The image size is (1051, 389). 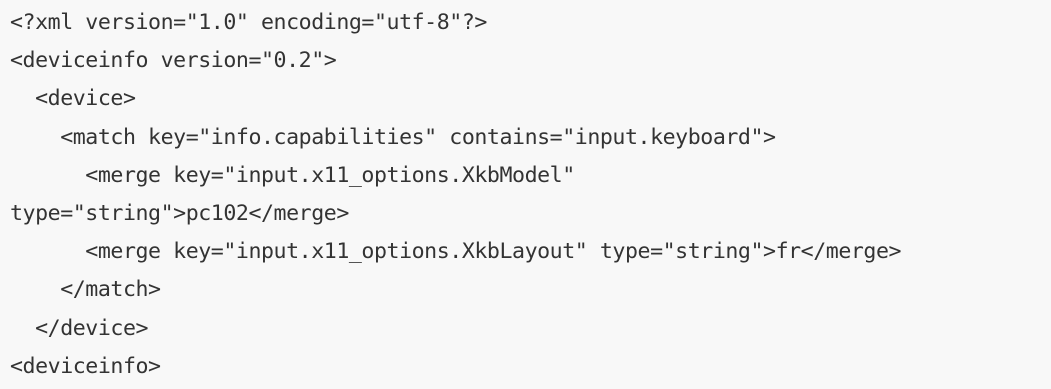 I want to click on code-line-3: <device>, so click(x=73, y=99).